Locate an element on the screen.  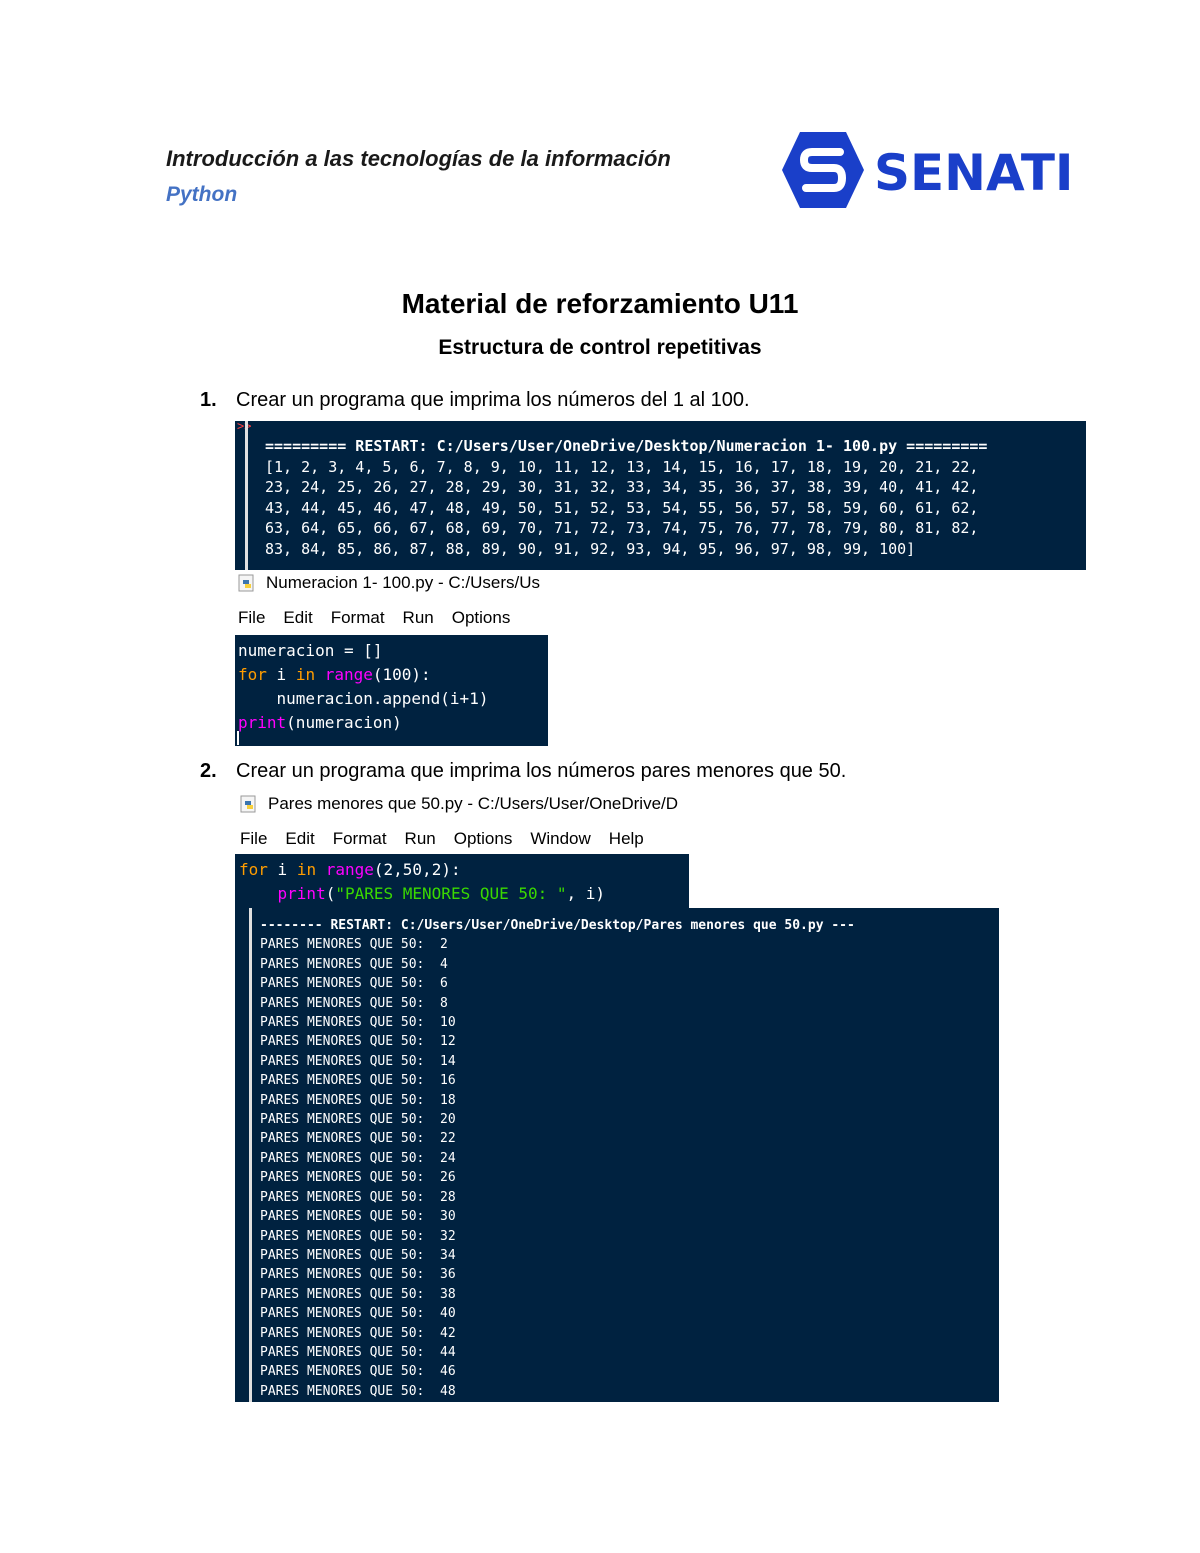
shell-output-line: PARES MENORES QUE 50: 42 is located at coordinates (358, 1333).